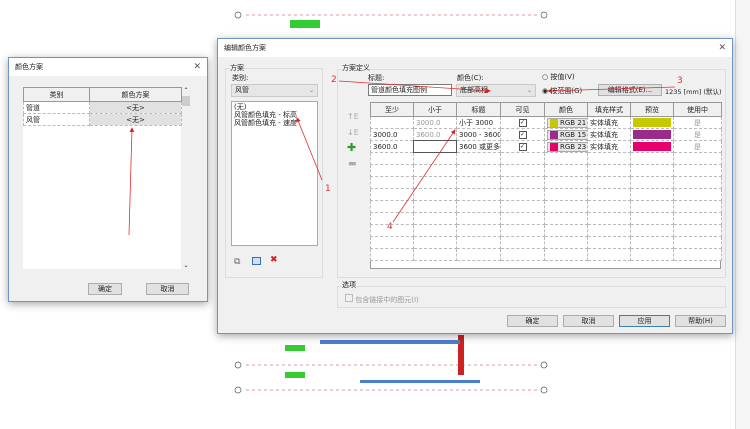 The width and height of the screenshot is (750, 429). Describe the element at coordinates (274, 115) in the screenshot. I see `list-item: 风管颜色填充 - 标高` at that location.